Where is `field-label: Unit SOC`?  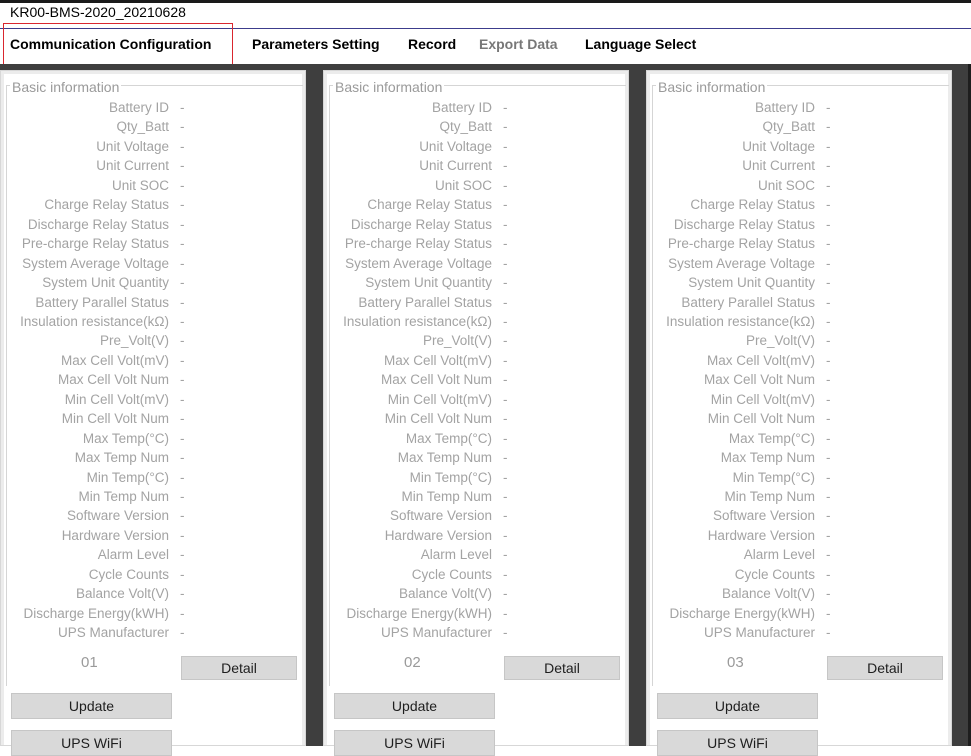 field-label: Unit SOC is located at coordinates (140, 185).